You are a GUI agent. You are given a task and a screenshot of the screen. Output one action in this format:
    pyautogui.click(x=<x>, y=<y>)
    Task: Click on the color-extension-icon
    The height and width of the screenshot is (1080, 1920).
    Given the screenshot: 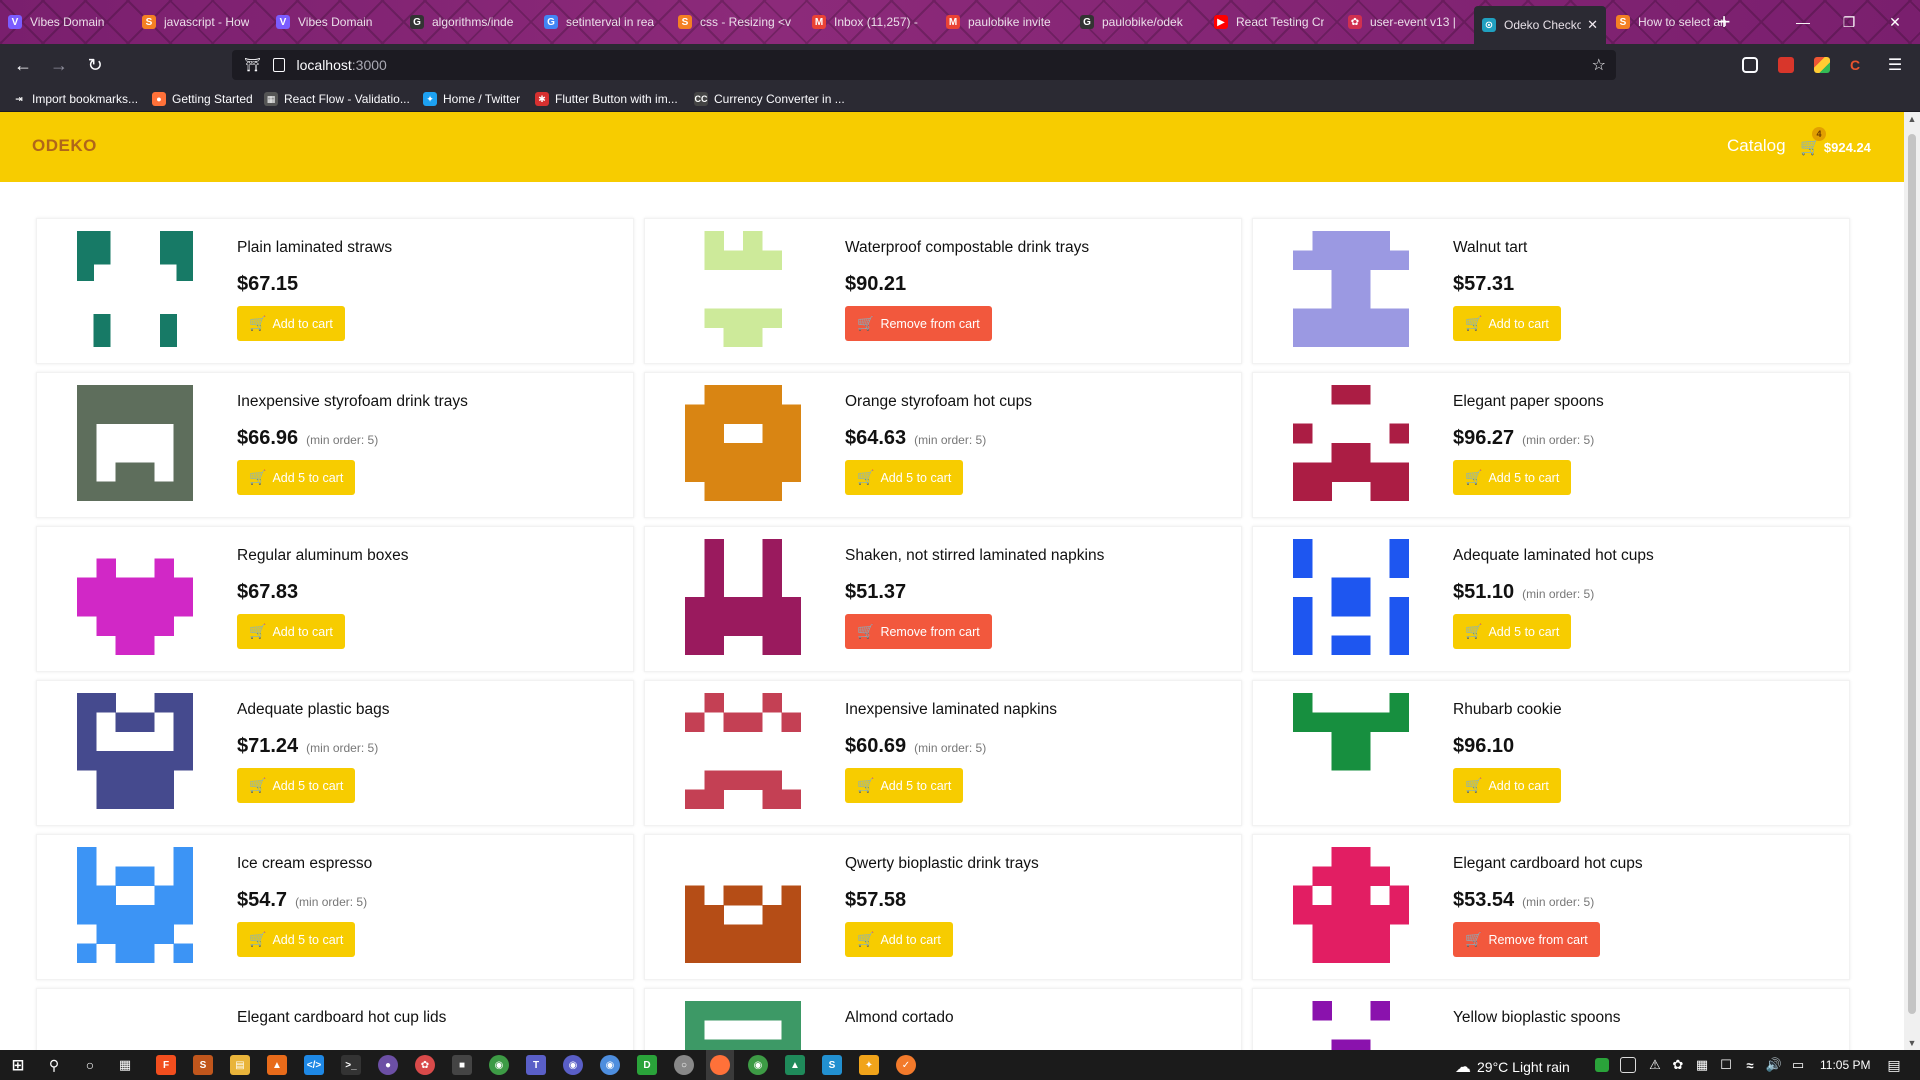 What is the action you would take?
    pyautogui.click(x=1822, y=65)
    